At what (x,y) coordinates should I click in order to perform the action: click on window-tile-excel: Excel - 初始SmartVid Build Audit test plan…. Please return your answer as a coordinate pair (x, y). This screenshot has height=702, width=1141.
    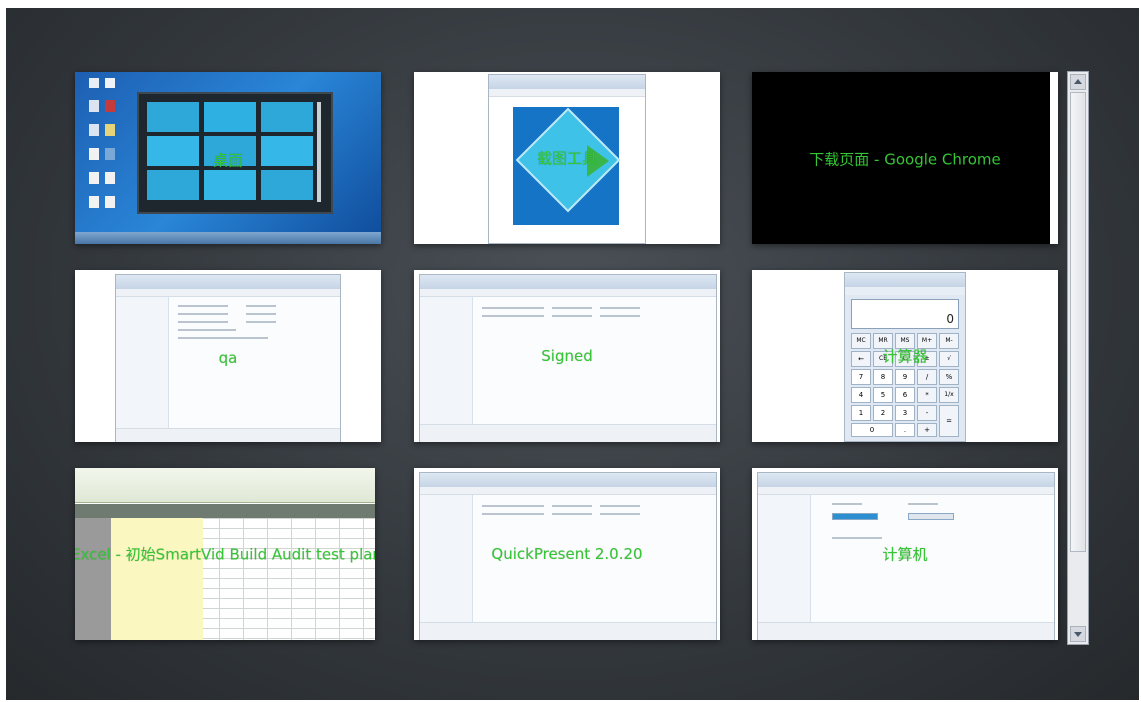
    Looking at the image, I should click on (225, 554).